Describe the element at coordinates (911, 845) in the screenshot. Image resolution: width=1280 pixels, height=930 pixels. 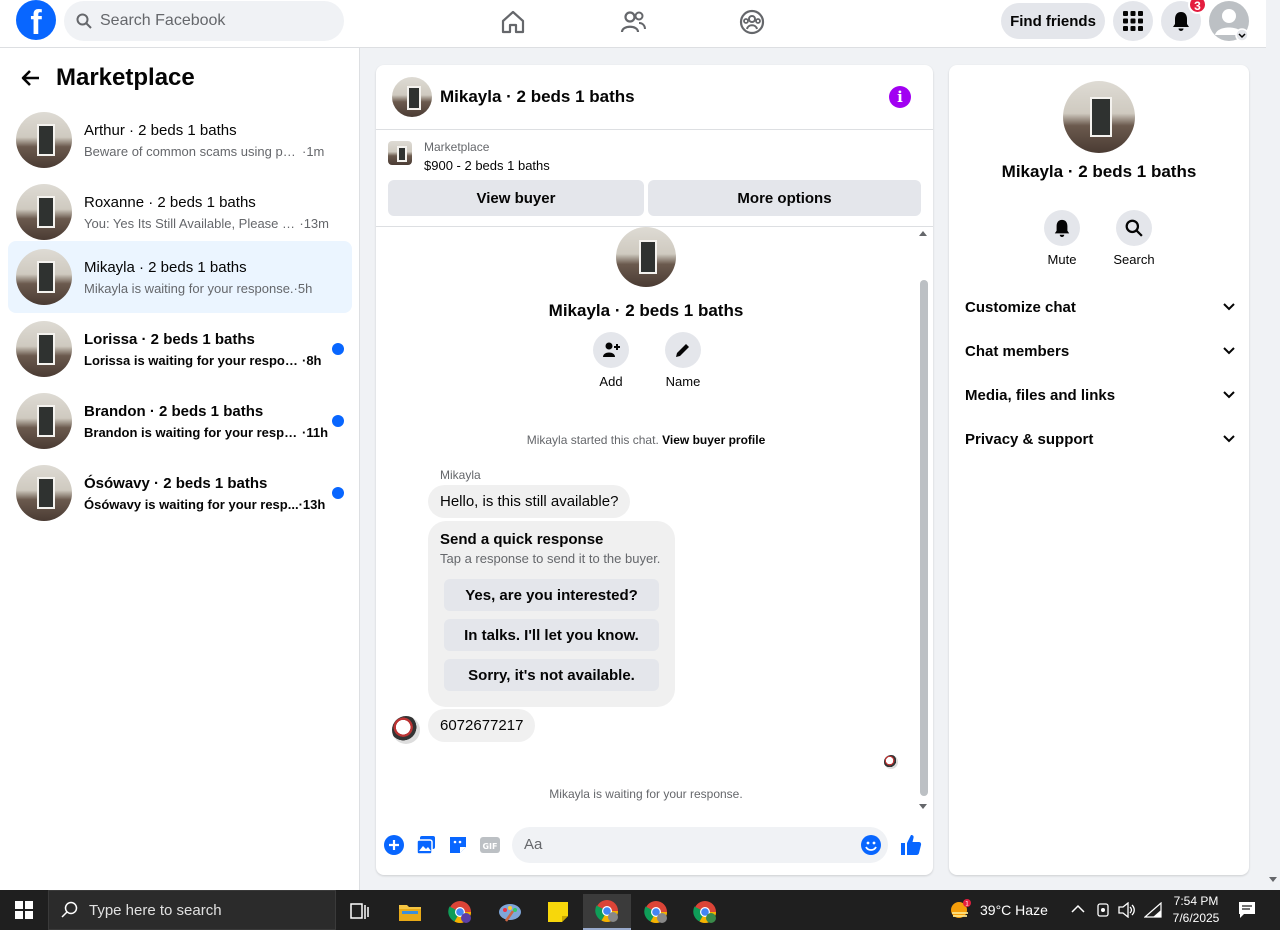
I see `thumbs-up-icon` at that location.